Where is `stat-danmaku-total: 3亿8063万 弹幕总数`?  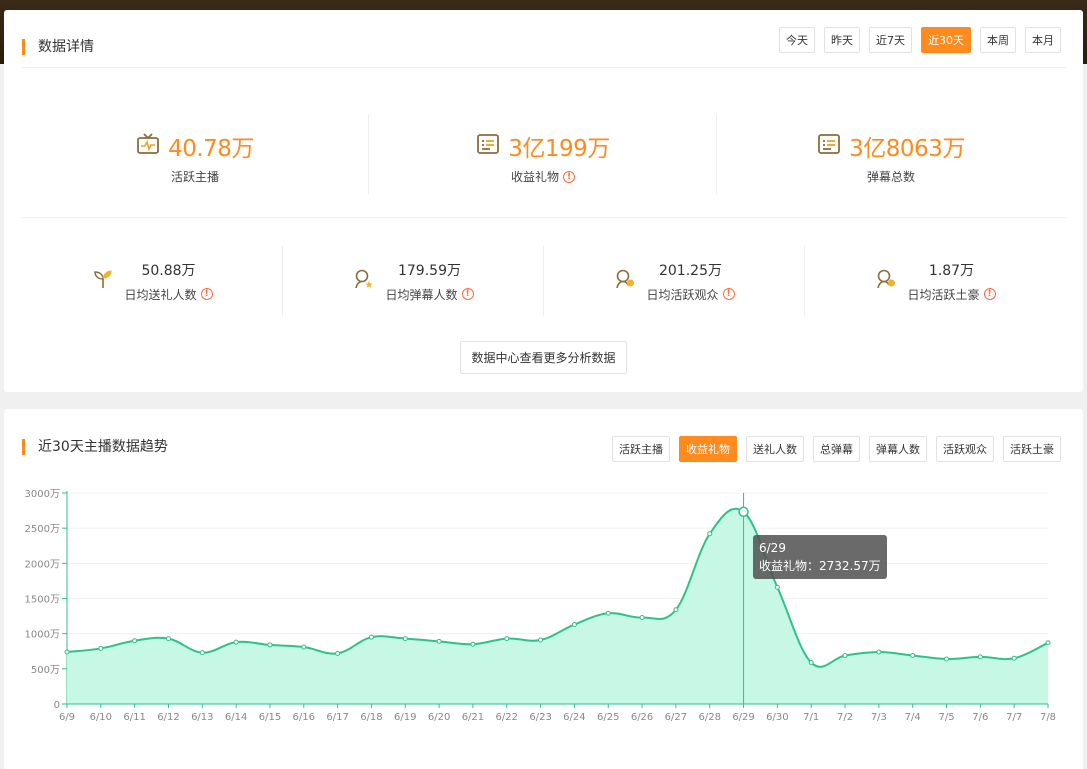
stat-danmaku-total: 3亿8063万 弹幕总数 is located at coordinates (891, 160).